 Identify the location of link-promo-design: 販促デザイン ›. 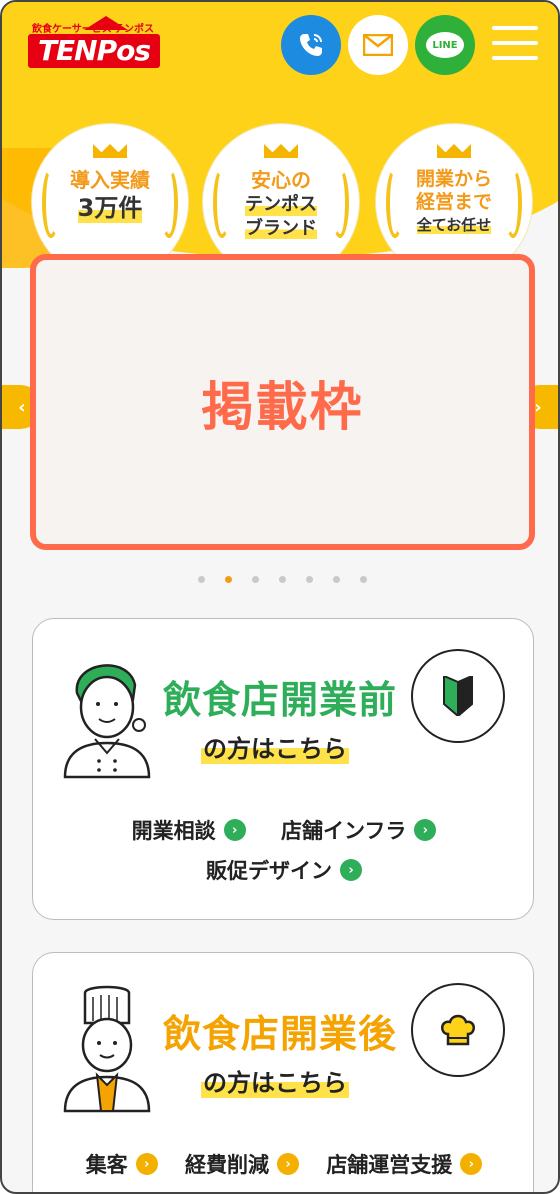
(284, 870).